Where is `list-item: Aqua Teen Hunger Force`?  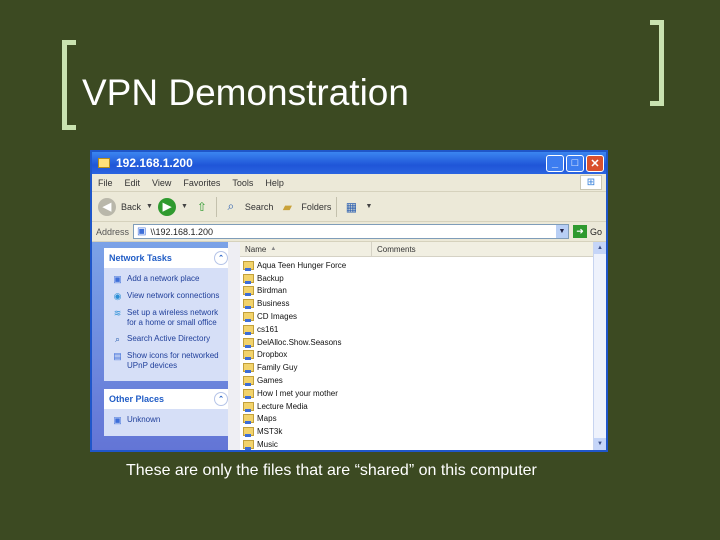
list-item: Aqua Teen Hunger Force is located at coordinates (424, 265).